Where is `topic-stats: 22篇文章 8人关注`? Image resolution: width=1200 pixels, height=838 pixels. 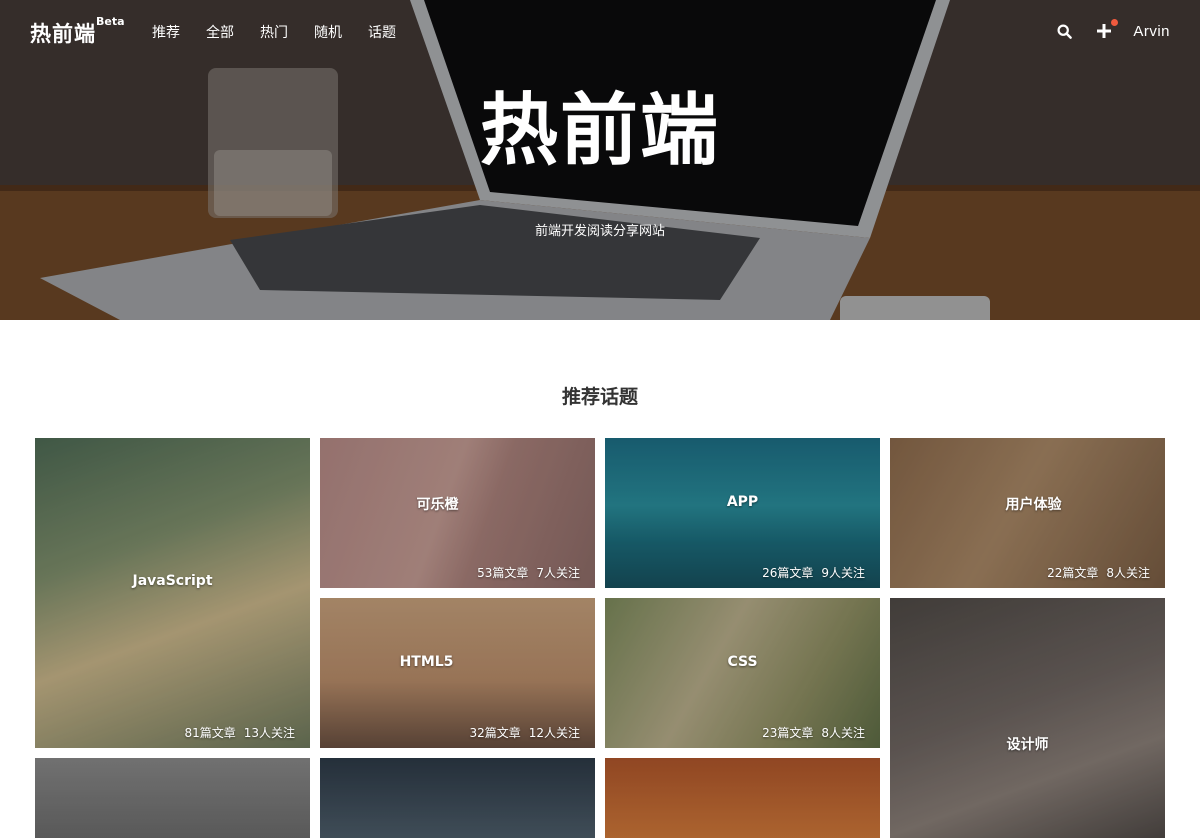
topic-stats: 22篇文章 8人关注 is located at coordinates (1098, 572).